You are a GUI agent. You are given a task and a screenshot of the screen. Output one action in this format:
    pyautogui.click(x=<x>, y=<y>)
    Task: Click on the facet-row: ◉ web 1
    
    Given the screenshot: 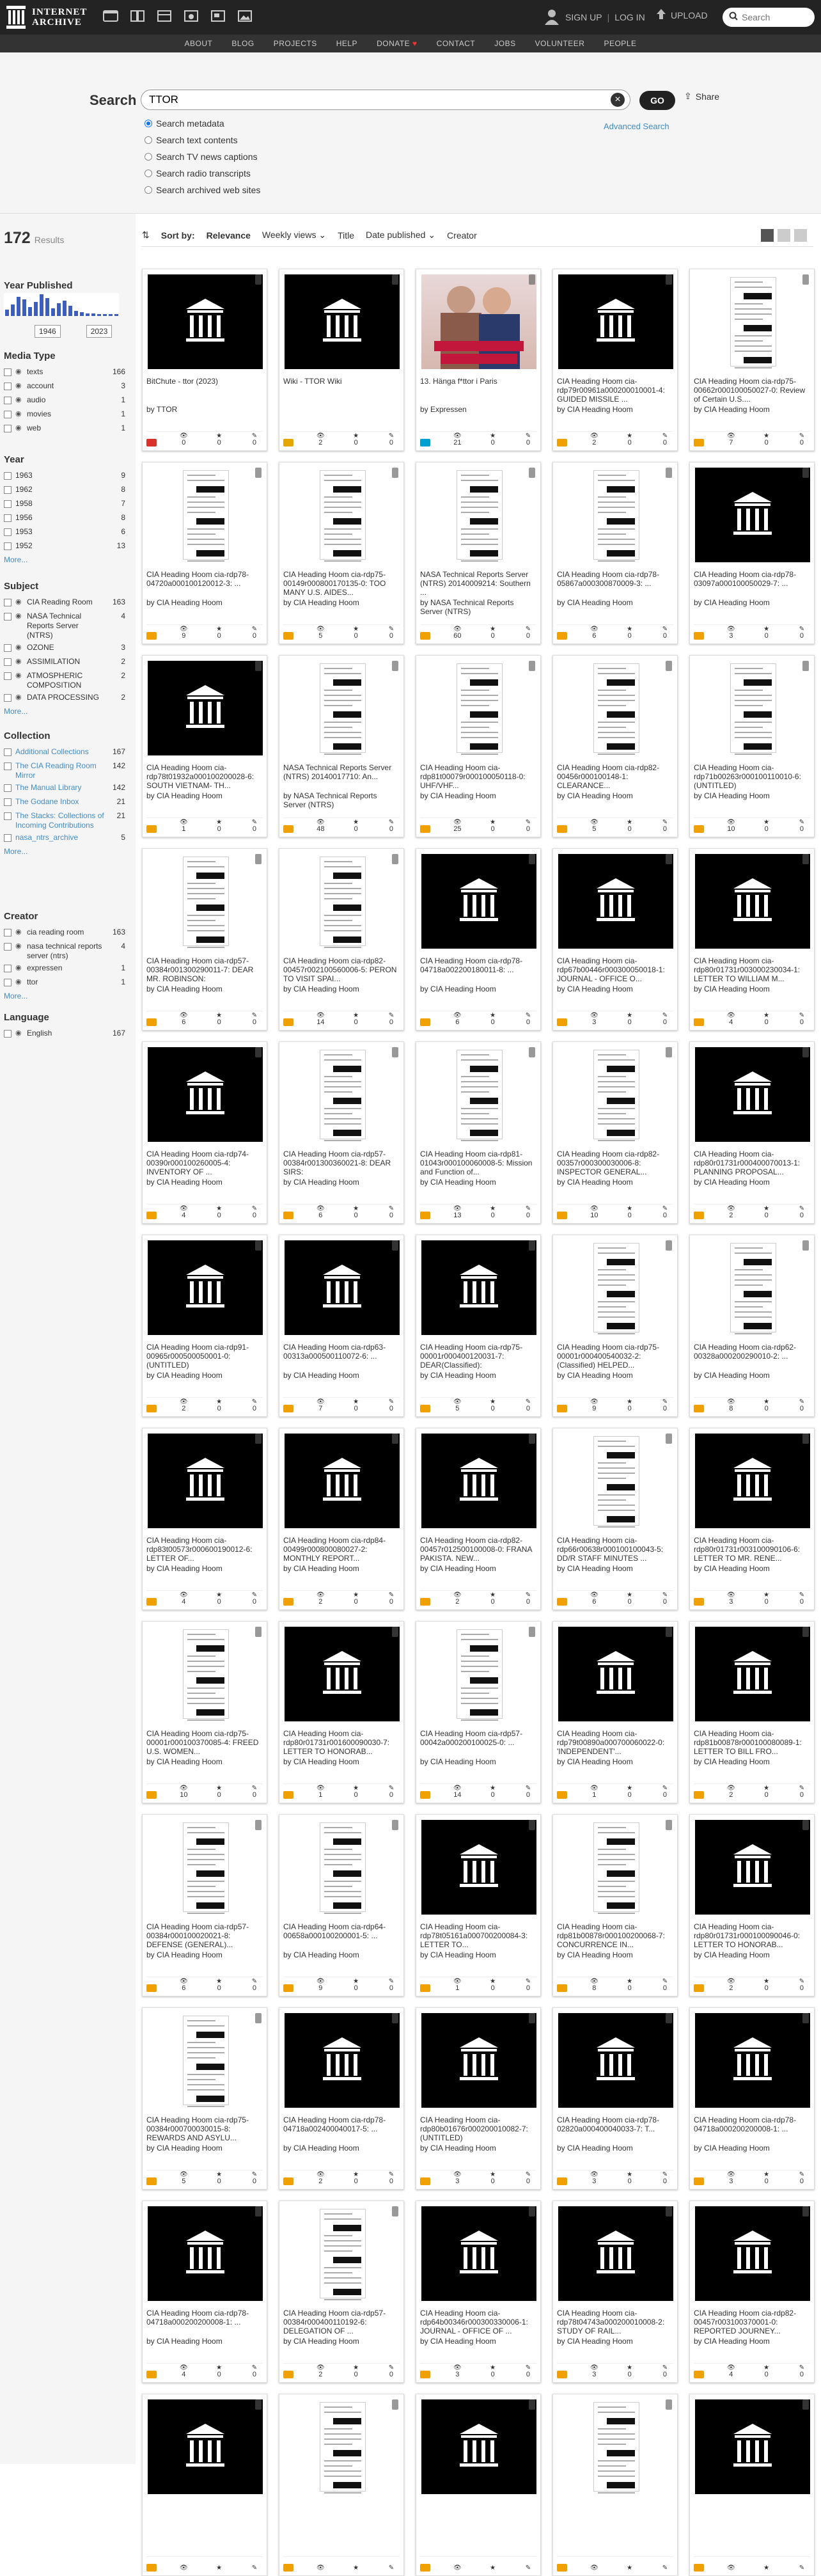 What is the action you would take?
    pyautogui.click(x=64, y=429)
    